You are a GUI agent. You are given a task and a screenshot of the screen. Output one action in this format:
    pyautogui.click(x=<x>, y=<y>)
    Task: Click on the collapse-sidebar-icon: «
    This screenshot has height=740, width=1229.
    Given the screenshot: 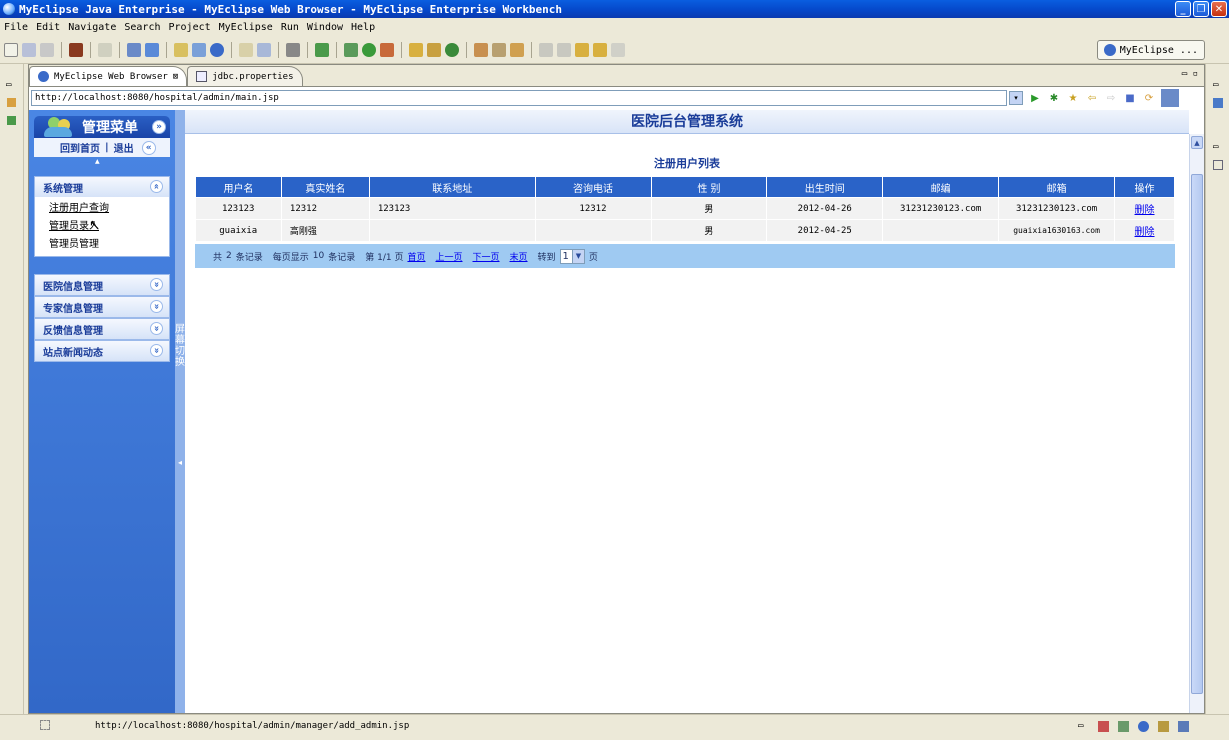 What is the action you would take?
    pyautogui.click(x=148, y=147)
    